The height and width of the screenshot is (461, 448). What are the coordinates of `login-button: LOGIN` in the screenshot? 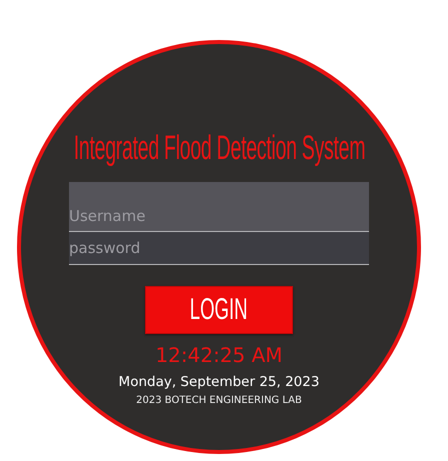 It's located at (219, 310).